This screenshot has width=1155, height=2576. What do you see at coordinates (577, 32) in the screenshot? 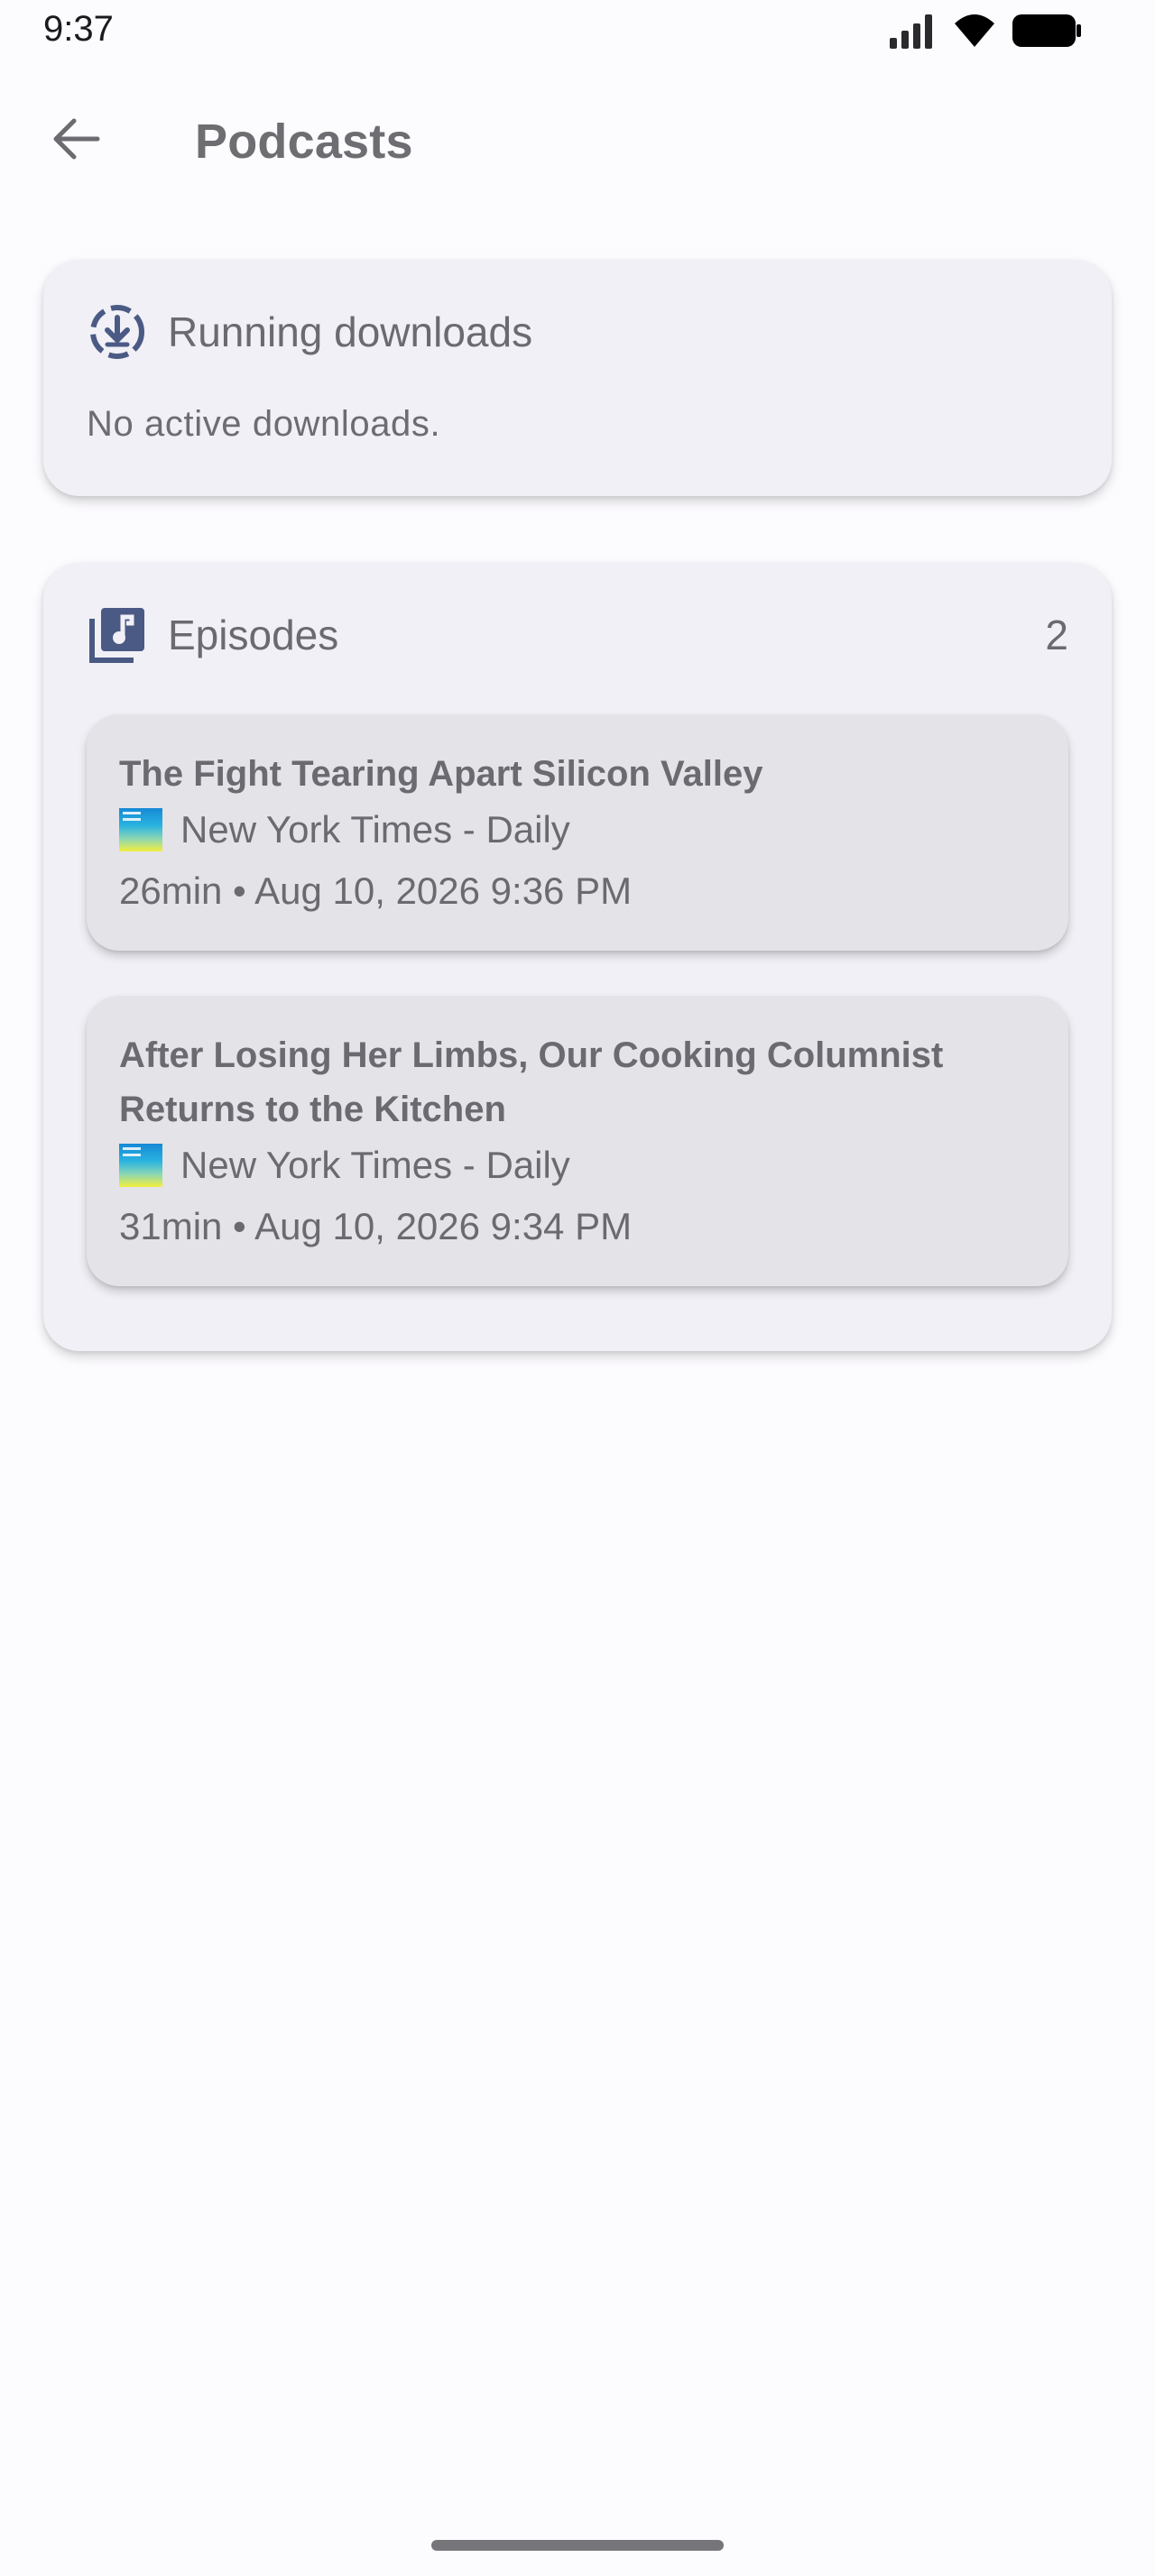
I see `status-bar: 9:37` at bounding box center [577, 32].